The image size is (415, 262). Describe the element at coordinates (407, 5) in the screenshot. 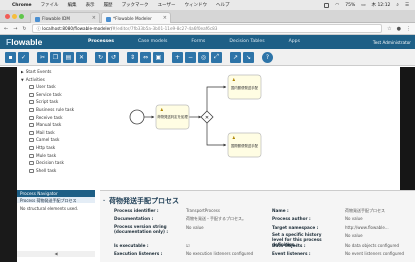

I see `menu-list-icon: ☰` at that location.